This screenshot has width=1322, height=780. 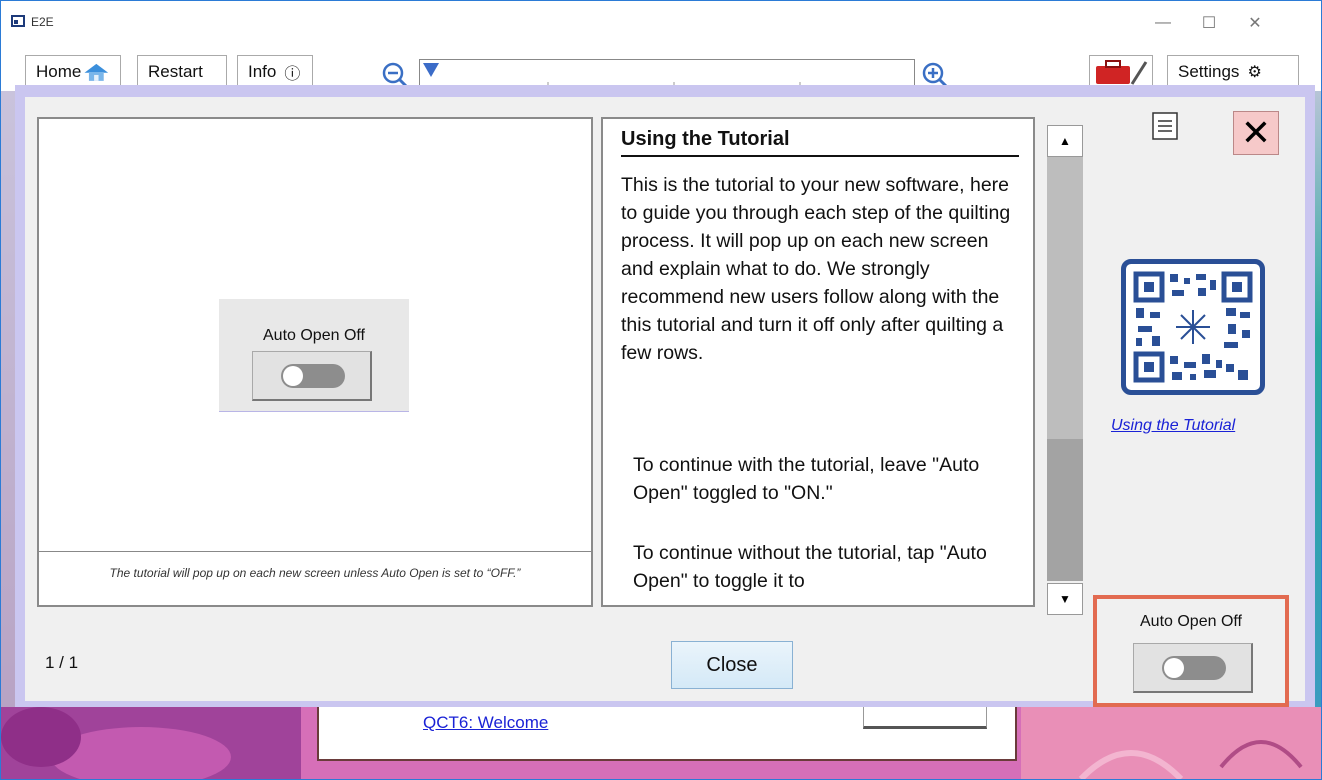 I want to click on info-button: Info ⓘ, so click(x=275, y=72).